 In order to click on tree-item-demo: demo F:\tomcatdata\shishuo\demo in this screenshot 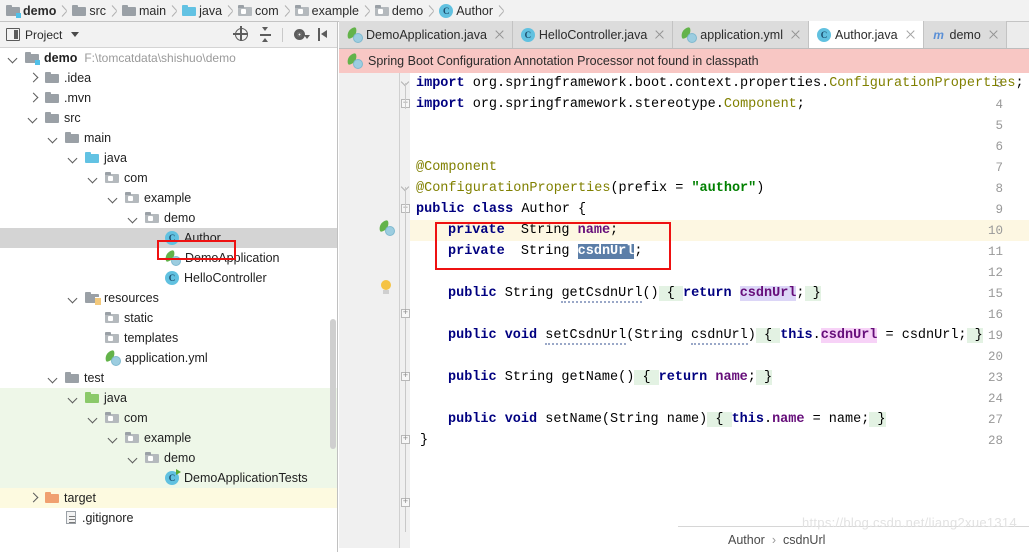, I will do `click(168, 58)`.